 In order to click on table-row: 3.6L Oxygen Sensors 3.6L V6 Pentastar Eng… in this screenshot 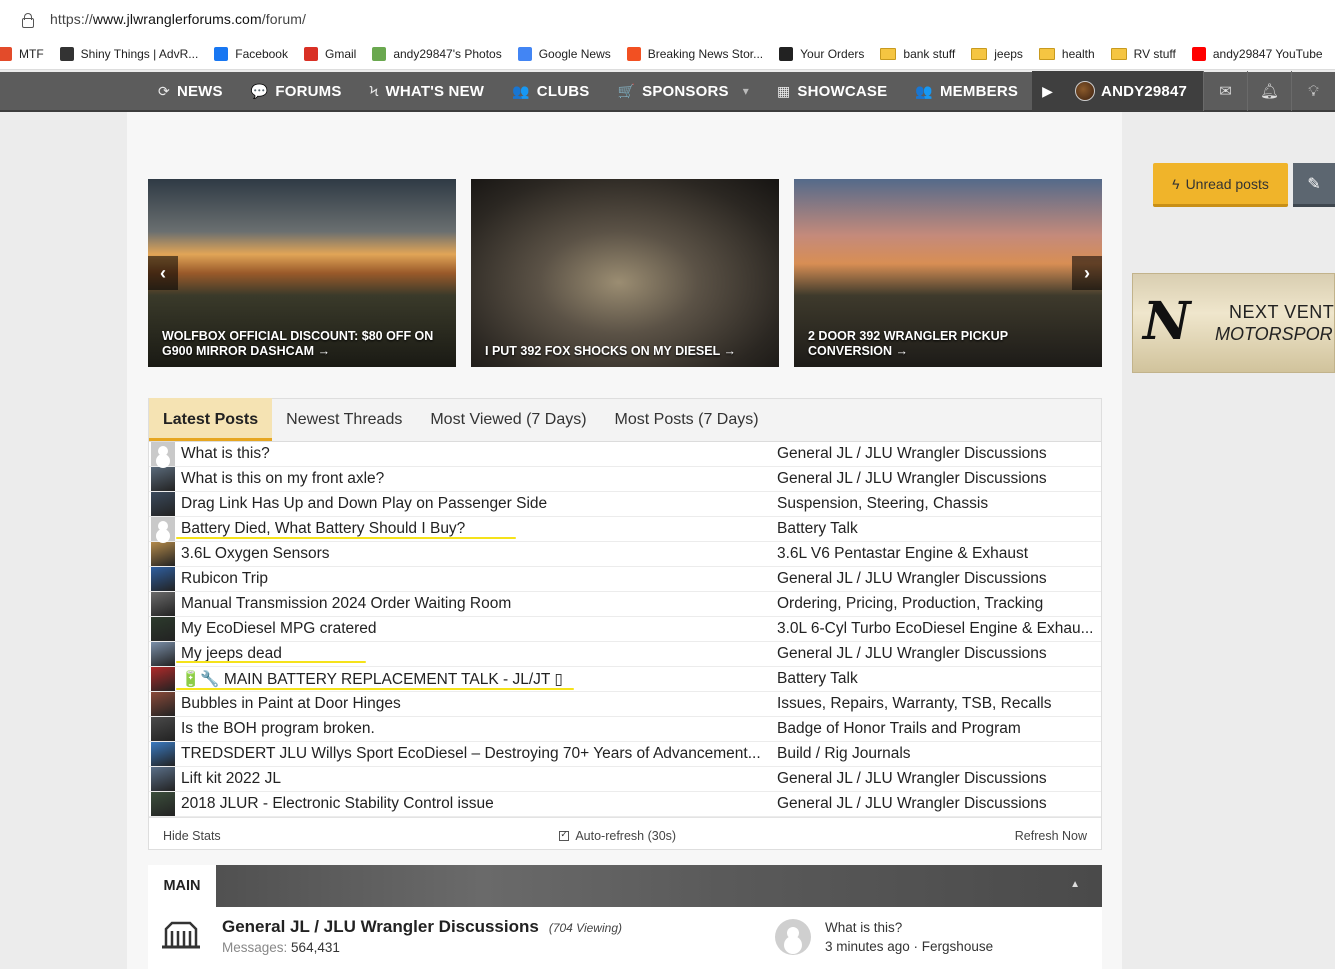, I will do `click(625, 554)`.